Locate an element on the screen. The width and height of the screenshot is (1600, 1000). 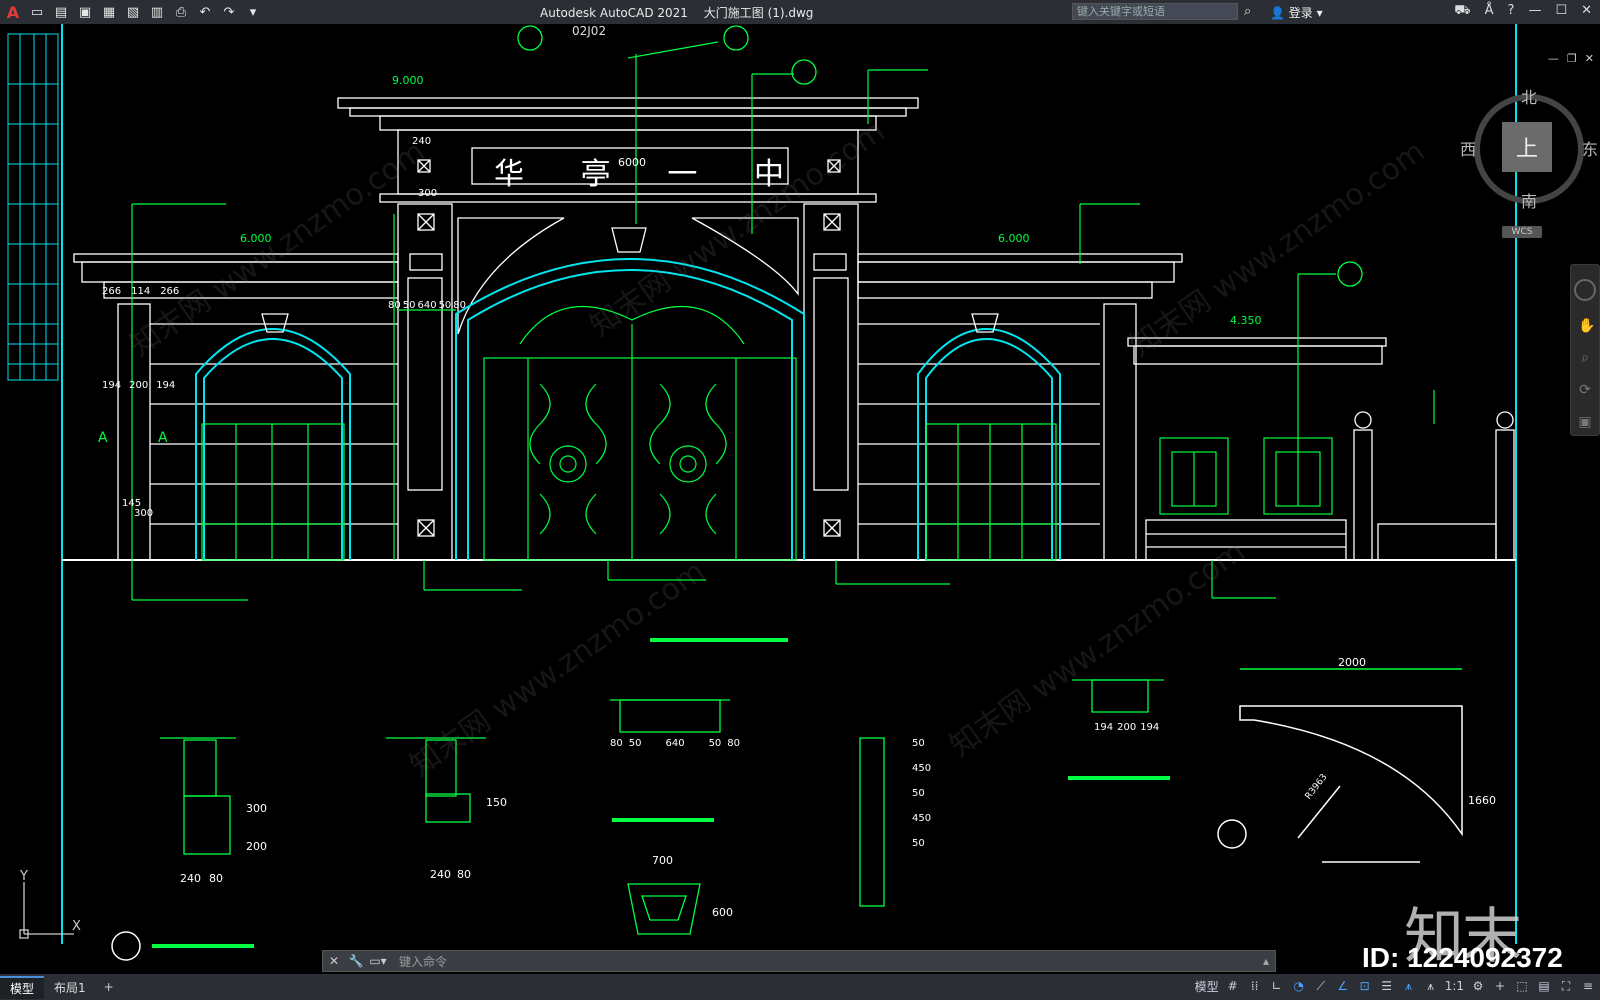
sign-char: 亭 is located at coordinates (595, 174).